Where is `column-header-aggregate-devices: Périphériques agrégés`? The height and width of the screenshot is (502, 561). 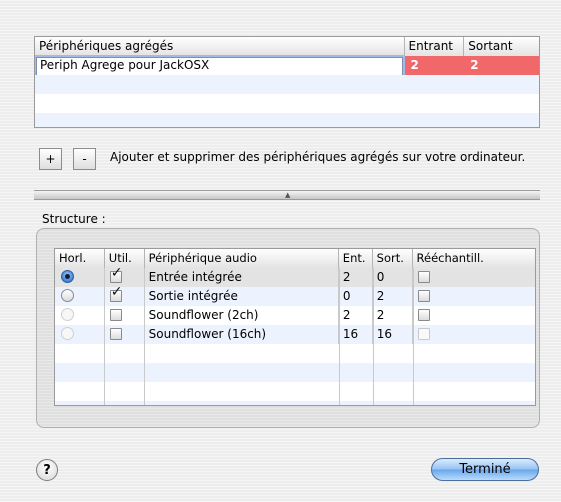
column-header-aggregate-devices: Périphériques agrégés is located at coordinates (220, 46).